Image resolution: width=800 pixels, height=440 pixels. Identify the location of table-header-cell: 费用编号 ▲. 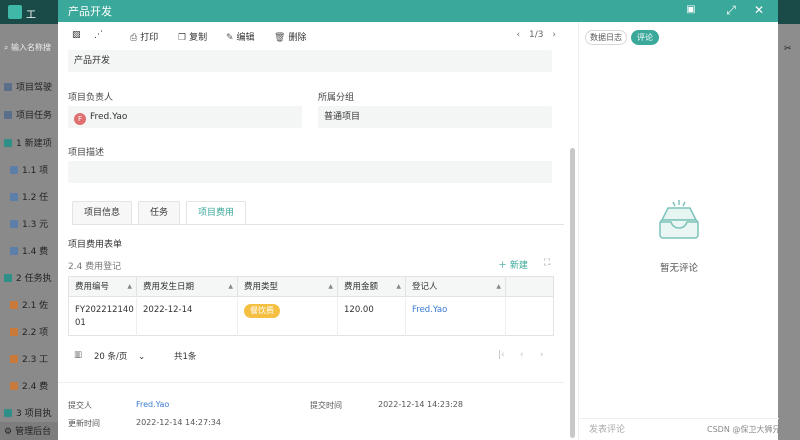
(103, 287).